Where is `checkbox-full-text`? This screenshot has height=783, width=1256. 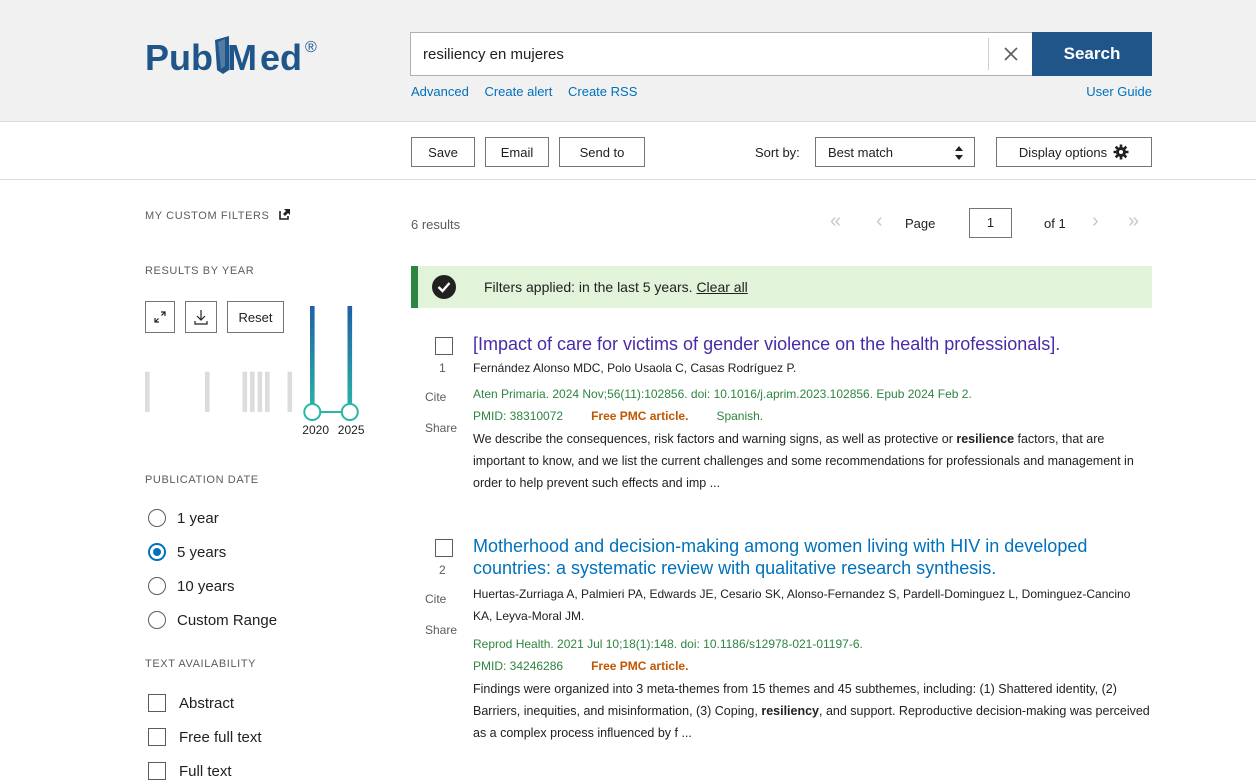 checkbox-full-text is located at coordinates (157, 771).